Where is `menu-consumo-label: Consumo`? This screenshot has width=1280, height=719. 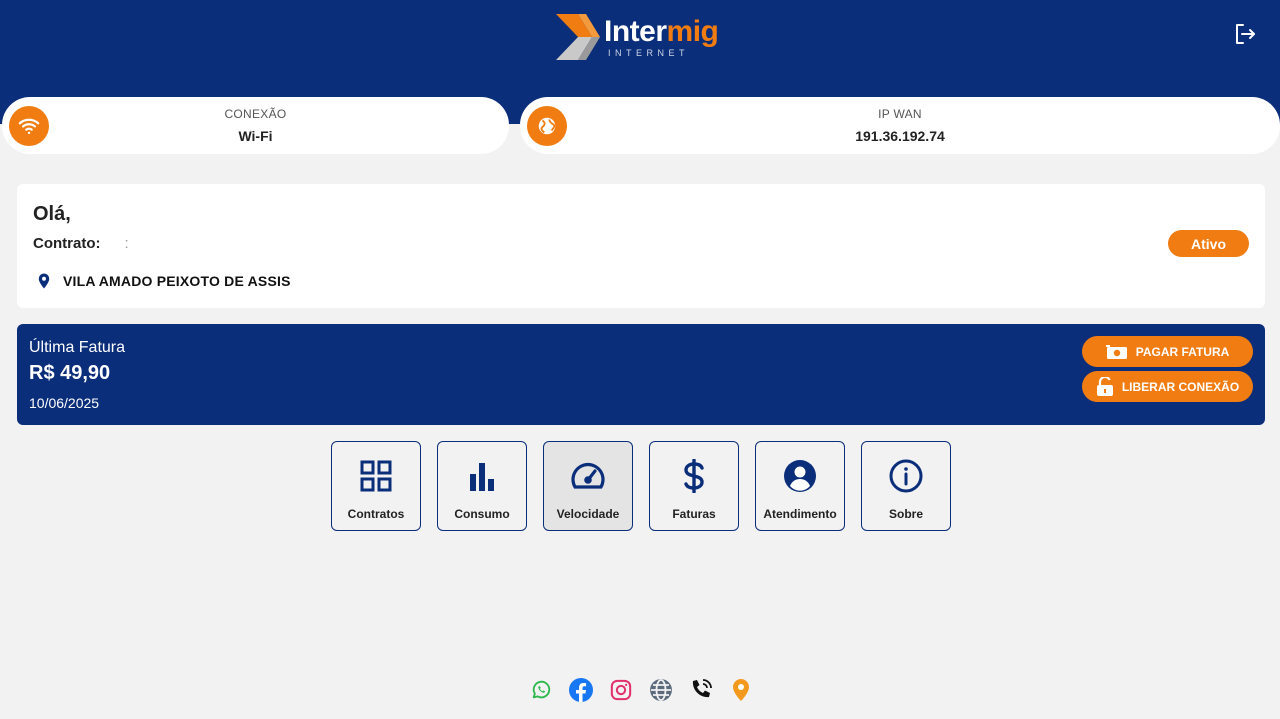 menu-consumo-label: Consumo is located at coordinates (482, 514).